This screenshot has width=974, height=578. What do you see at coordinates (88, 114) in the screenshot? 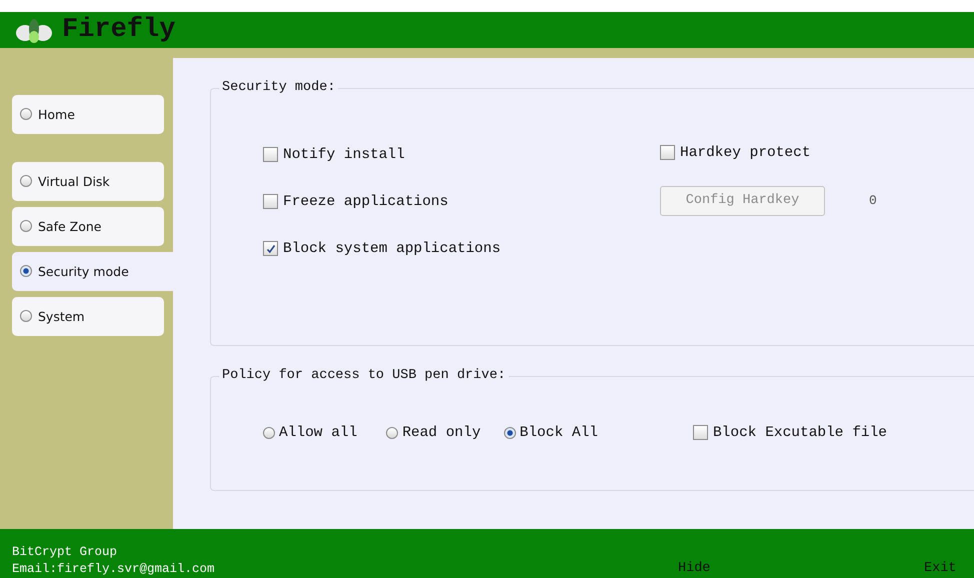
I see `sidebar-item: Home` at bounding box center [88, 114].